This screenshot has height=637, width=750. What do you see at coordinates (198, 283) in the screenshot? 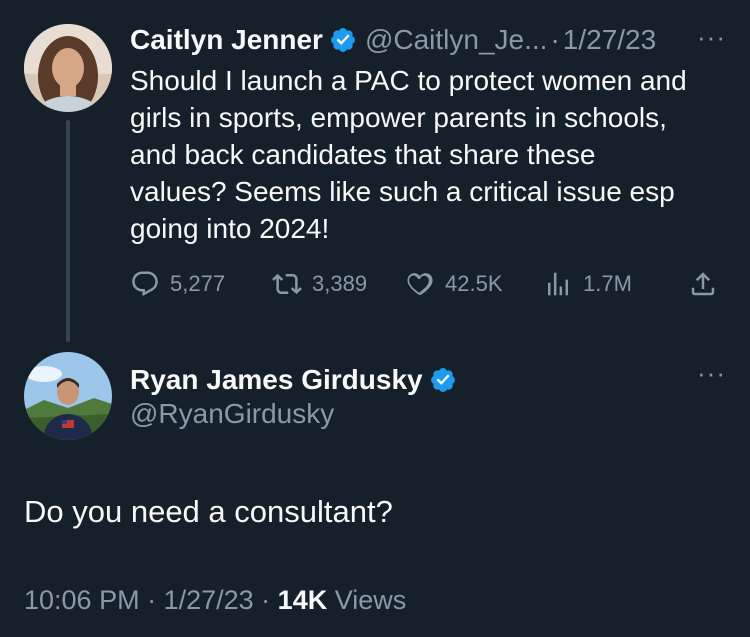
I see `reply-count: 5,277` at bounding box center [198, 283].